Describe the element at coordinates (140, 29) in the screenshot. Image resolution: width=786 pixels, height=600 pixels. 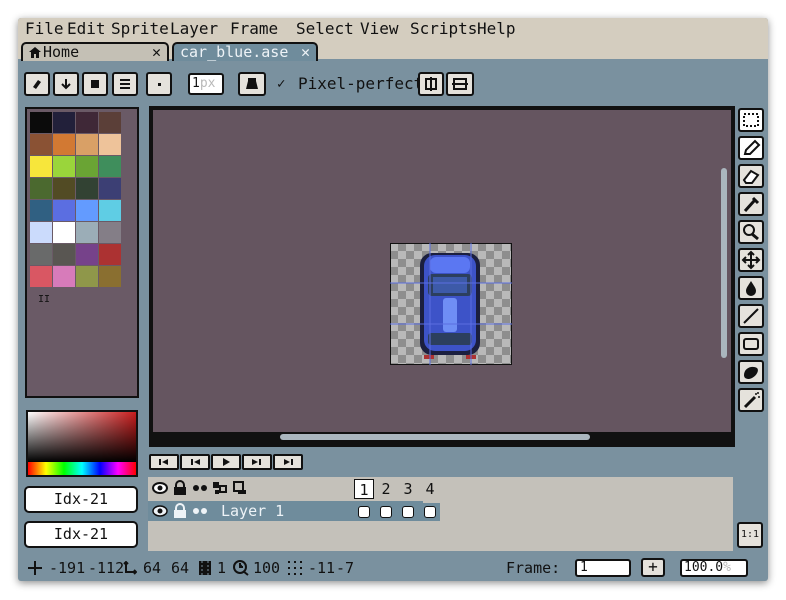
I see `menu-sprite: Sprite` at that location.